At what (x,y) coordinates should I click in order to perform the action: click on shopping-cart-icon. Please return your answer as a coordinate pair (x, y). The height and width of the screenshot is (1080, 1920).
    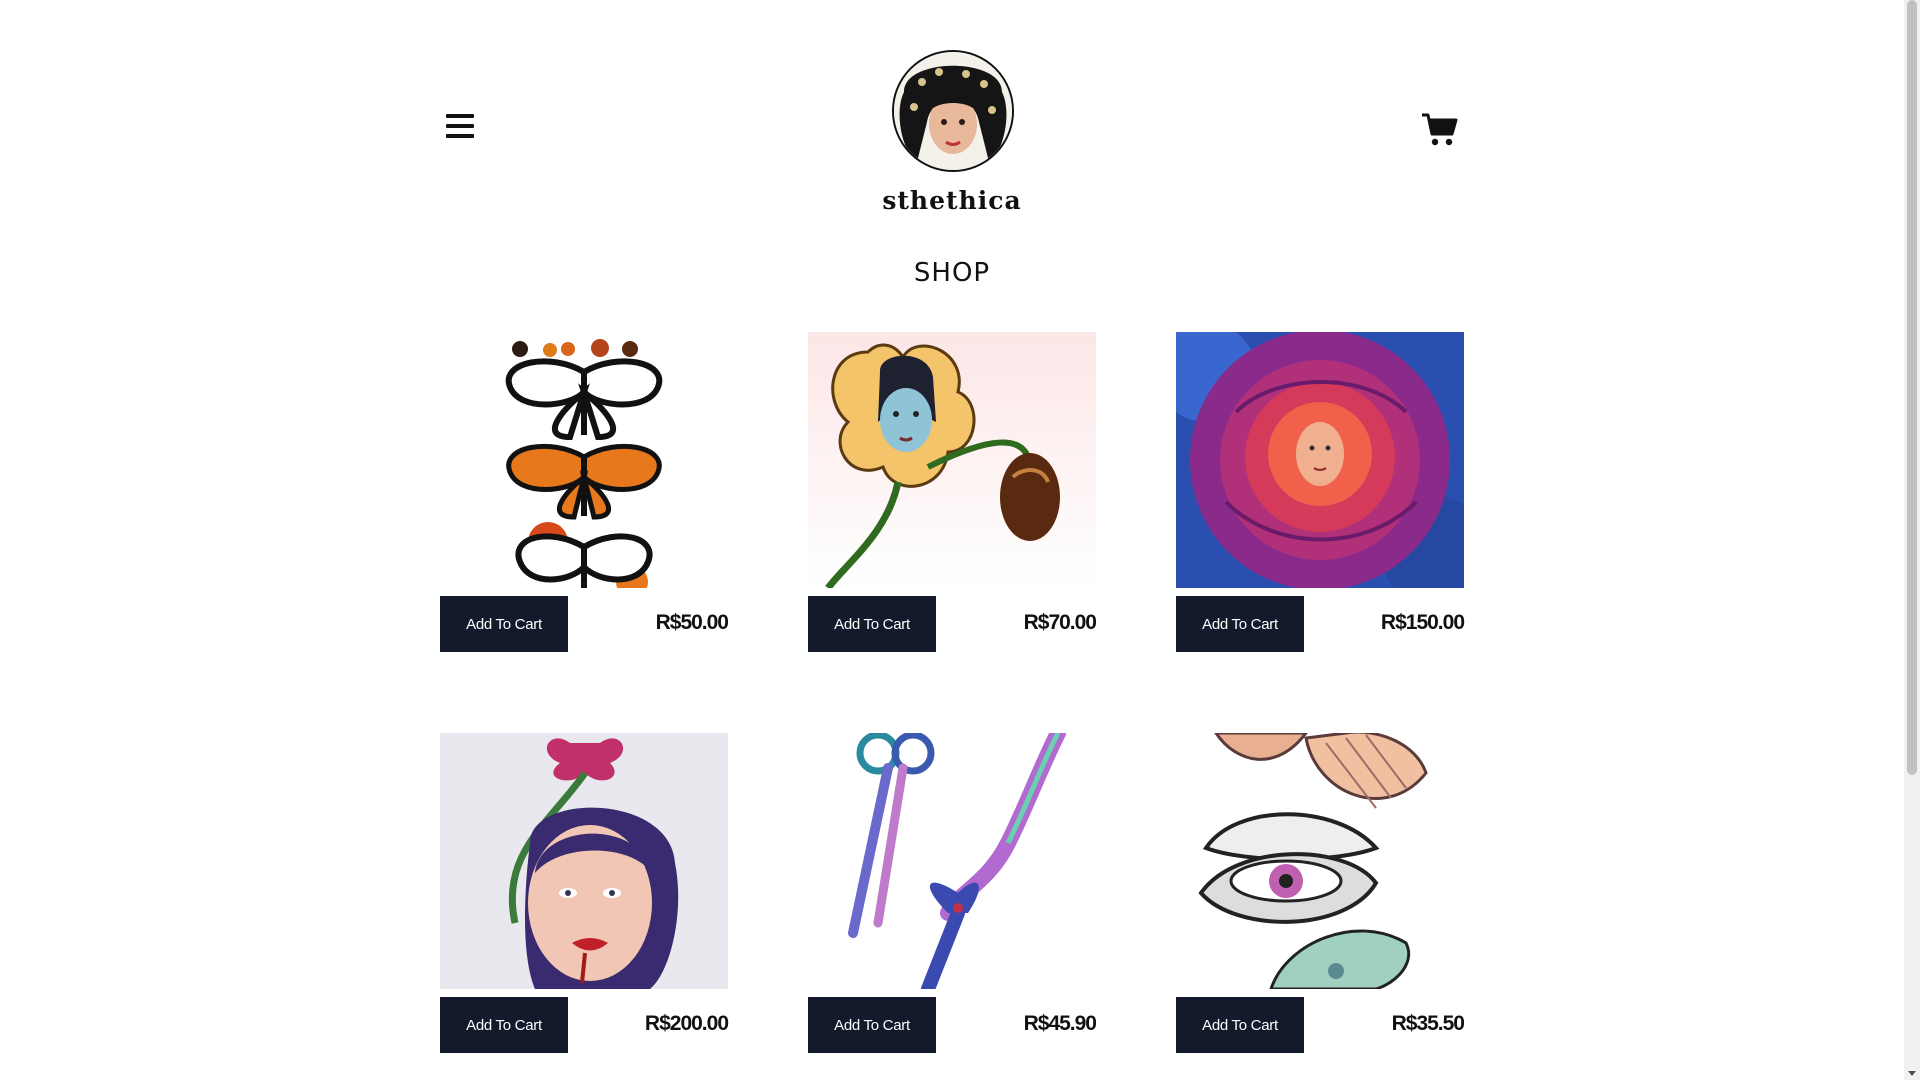
    Looking at the image, I should click on (1440, 130).